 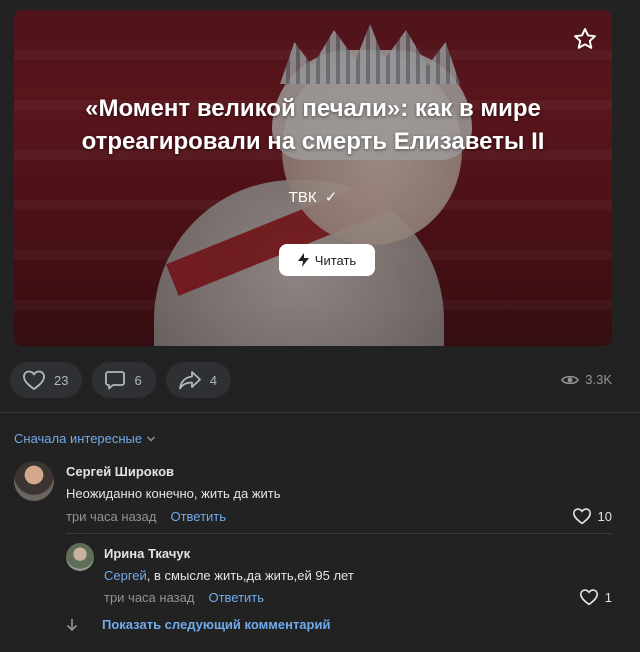 What do you see at coordinates (78, 438) in the screenshot?
I see `sort-label: Сначала интересные` at bounding box center [78, 438].